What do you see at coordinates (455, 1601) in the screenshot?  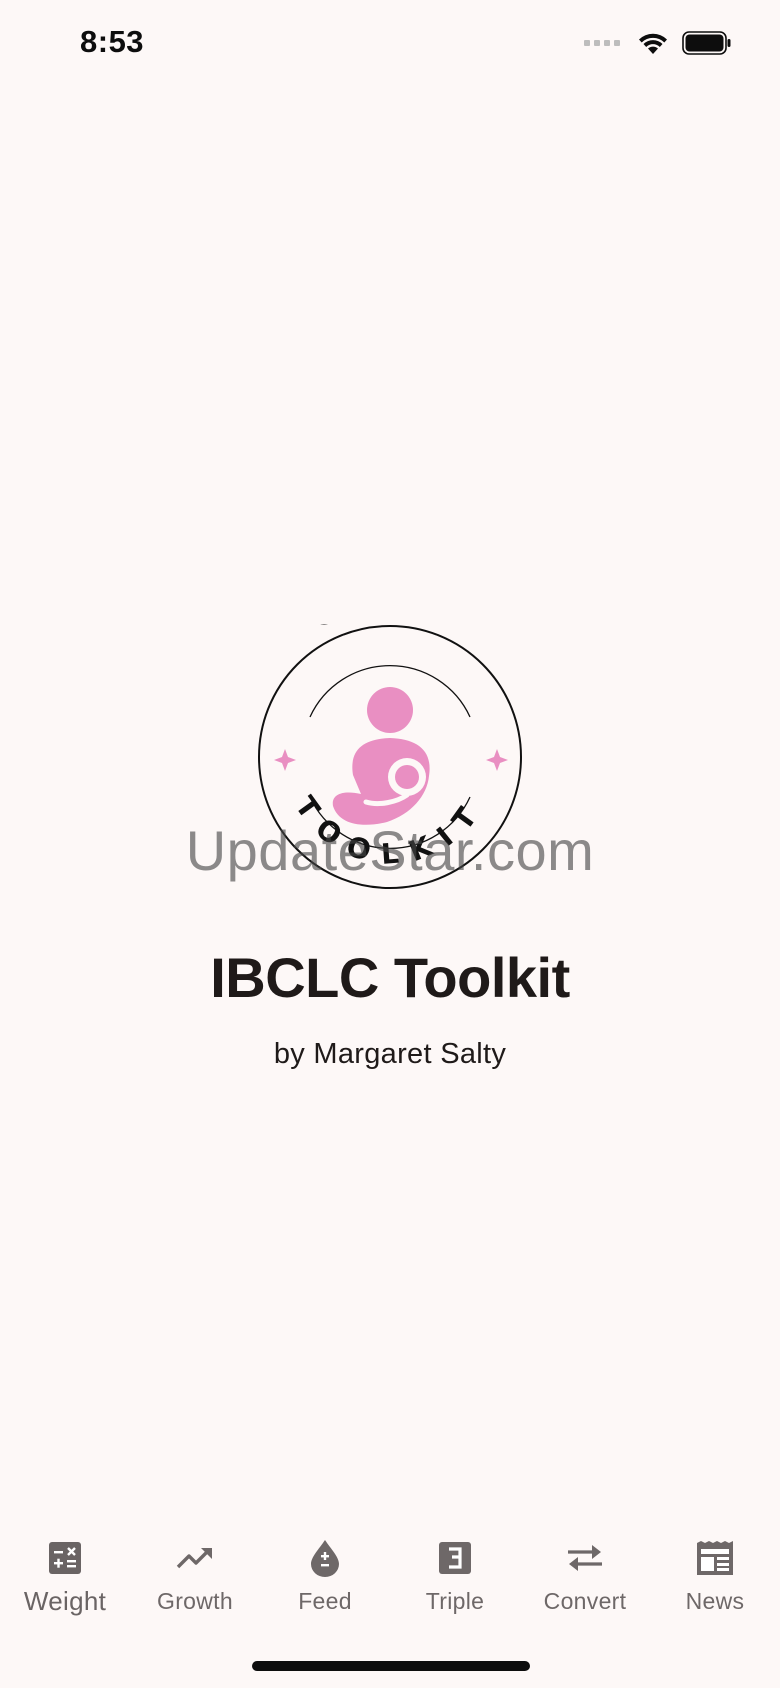 I see `tab-label: Triple` at bounding box center [455, 1601].